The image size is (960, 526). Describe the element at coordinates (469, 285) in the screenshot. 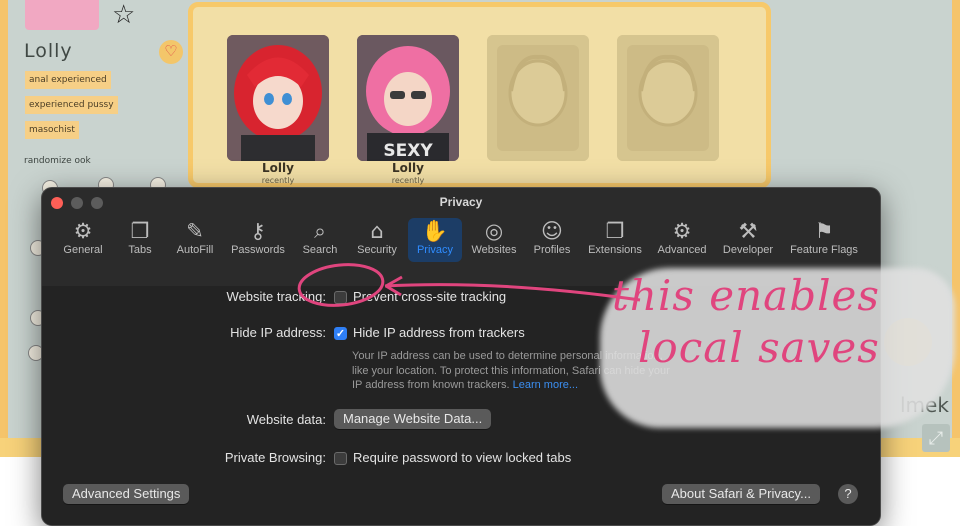

I see `annotation-circle-arrow` at that location.